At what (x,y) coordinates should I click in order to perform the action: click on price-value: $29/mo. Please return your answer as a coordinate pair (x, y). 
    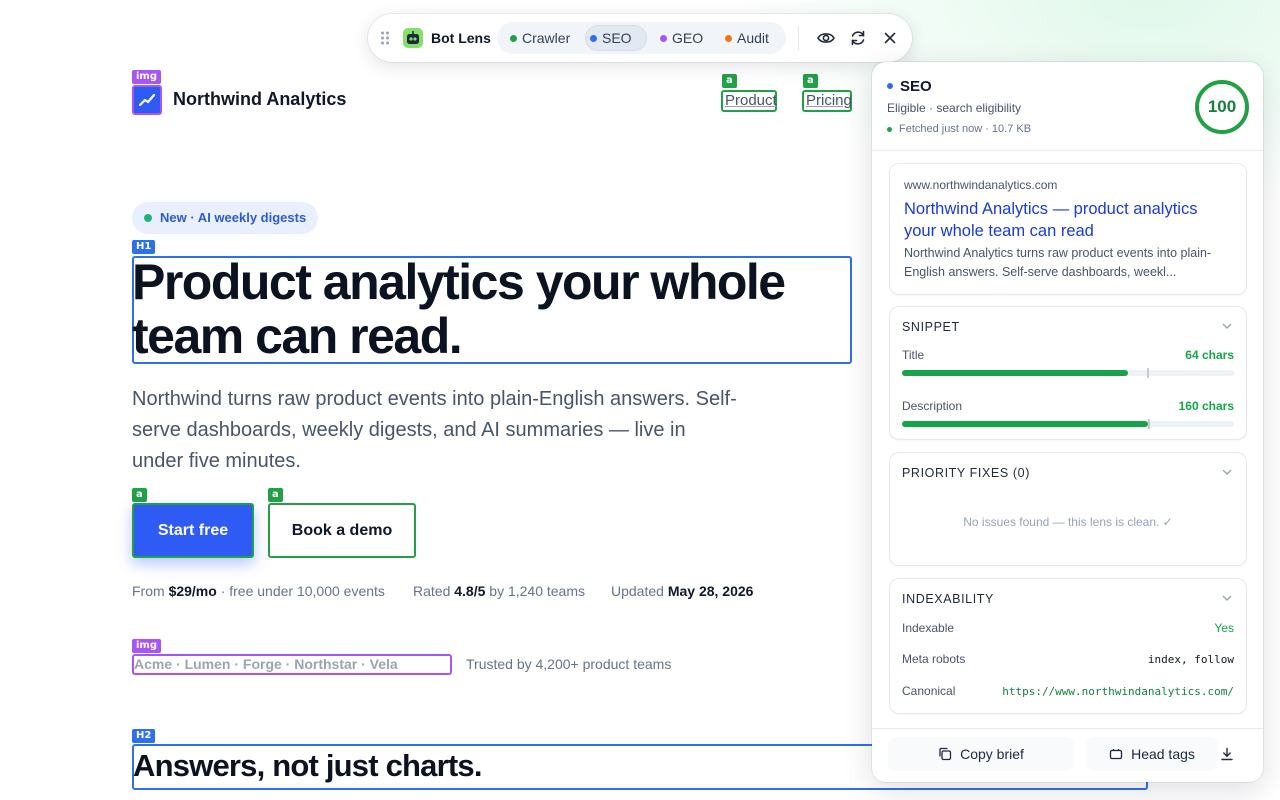
    Looking at the image, I should click on (192, 591).